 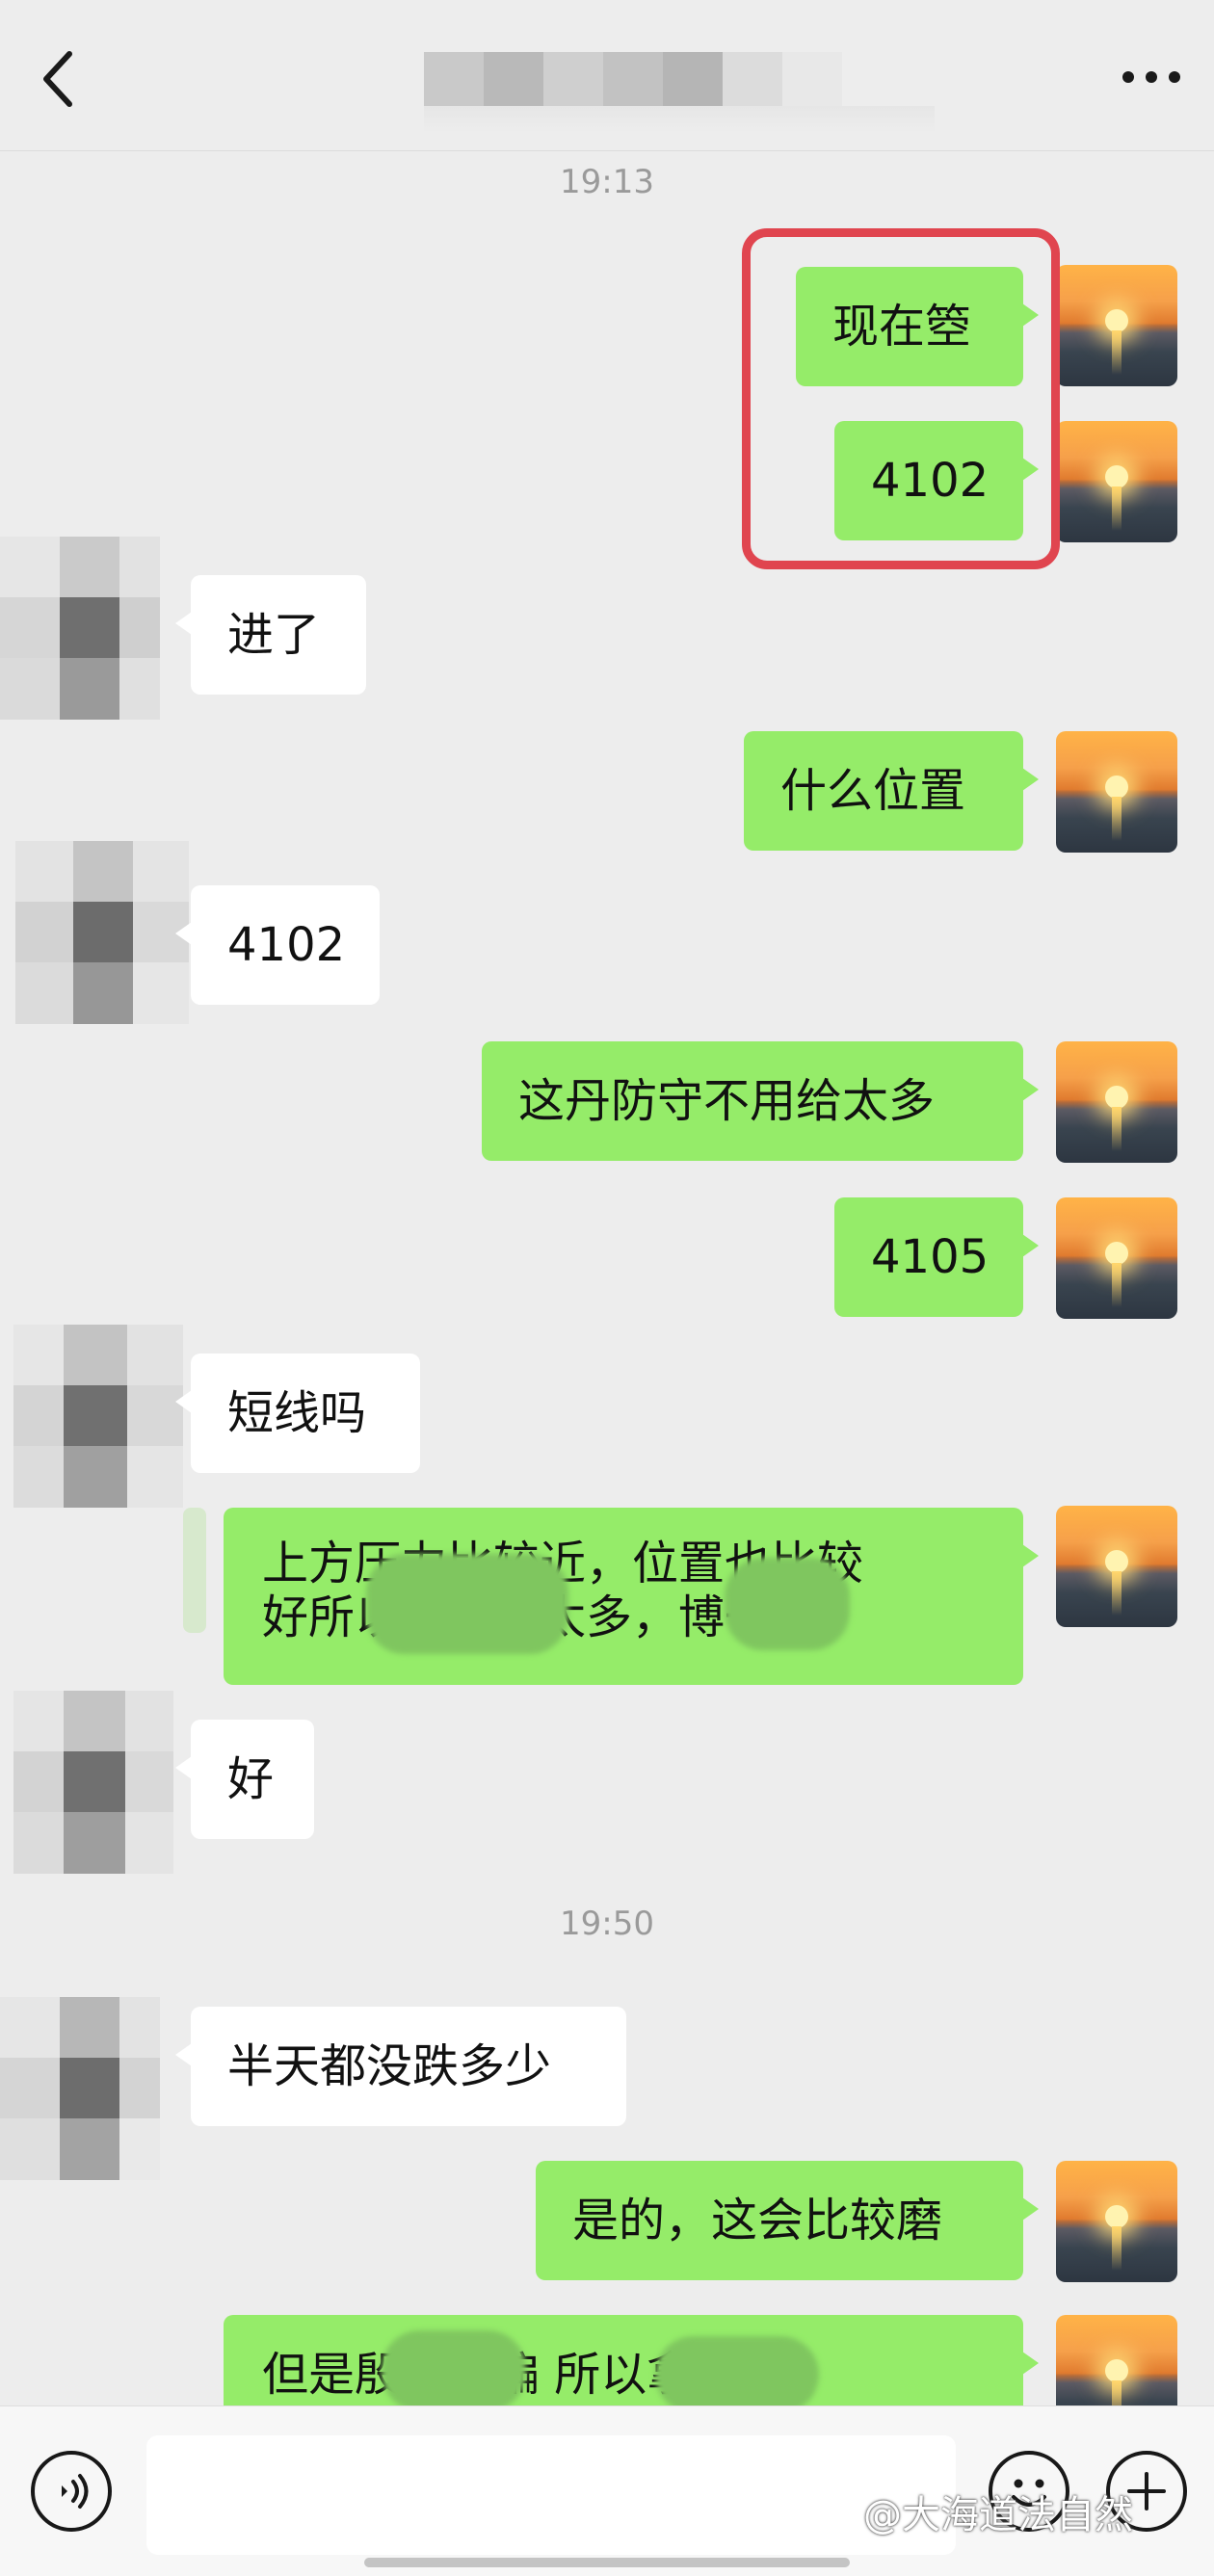 What do you see at coordinates (245, 1780) in the screenshot?
I see `message-bubble-received: 好` at bounding box center [245, 1780].